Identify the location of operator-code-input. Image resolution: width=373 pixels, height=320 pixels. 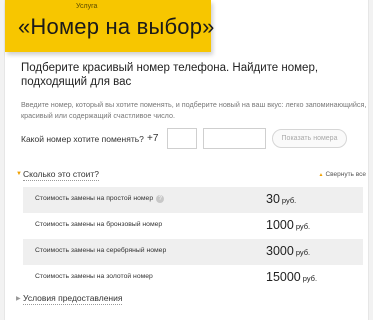
(182, 138).